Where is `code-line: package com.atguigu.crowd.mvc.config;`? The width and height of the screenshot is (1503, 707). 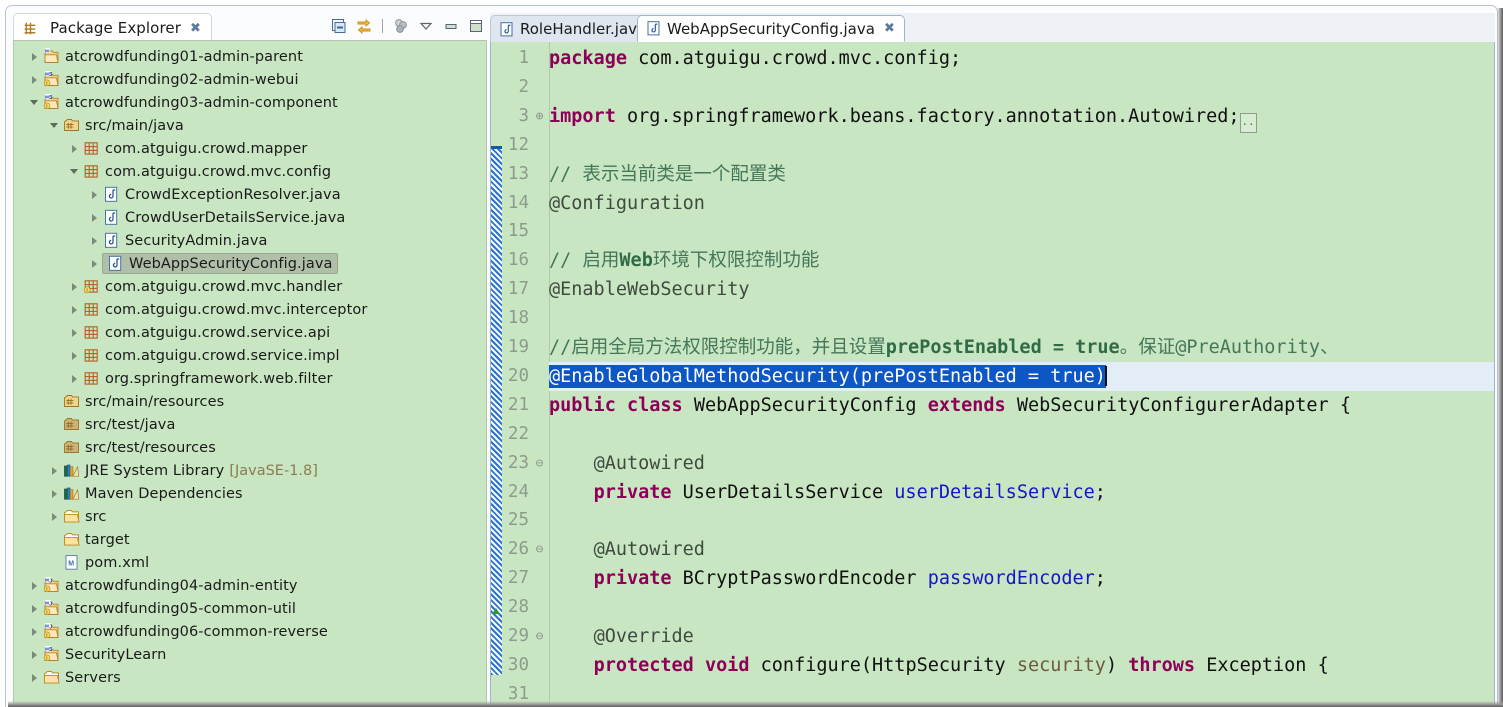
code-line: package com.atguigu.crowd.mvc.config; is located at coordinates (1021, 58).